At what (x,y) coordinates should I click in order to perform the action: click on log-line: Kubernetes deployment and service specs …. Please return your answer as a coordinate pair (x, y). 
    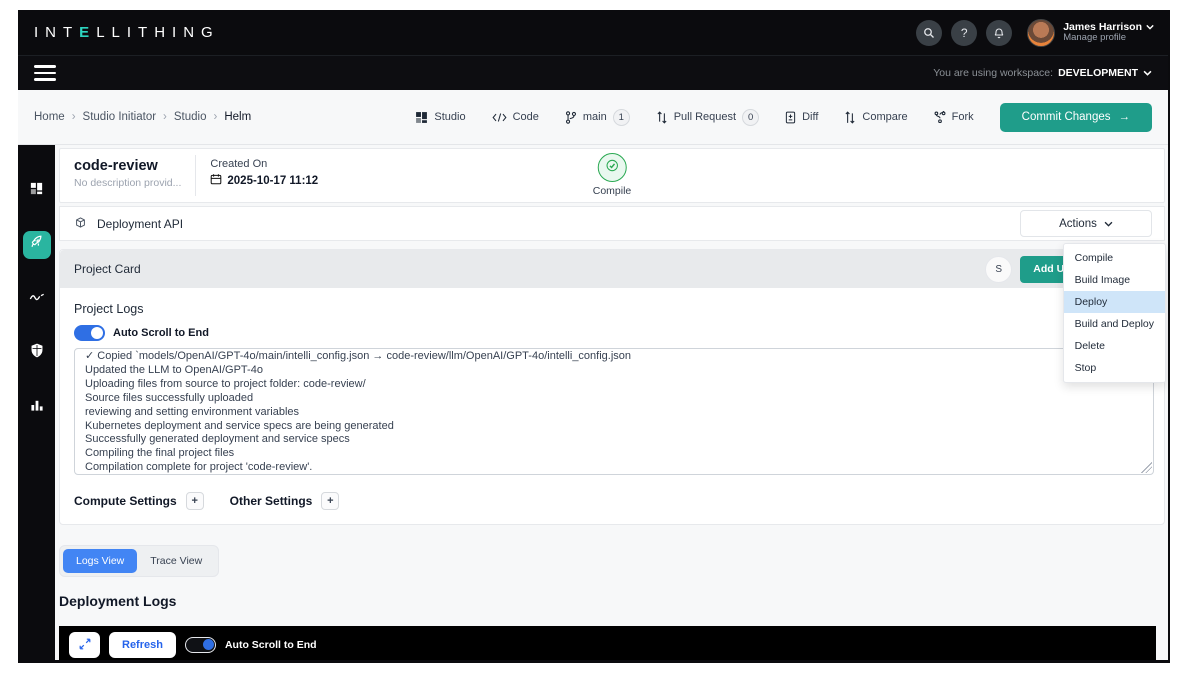
    Looking at the image, I should click on (239, 425).